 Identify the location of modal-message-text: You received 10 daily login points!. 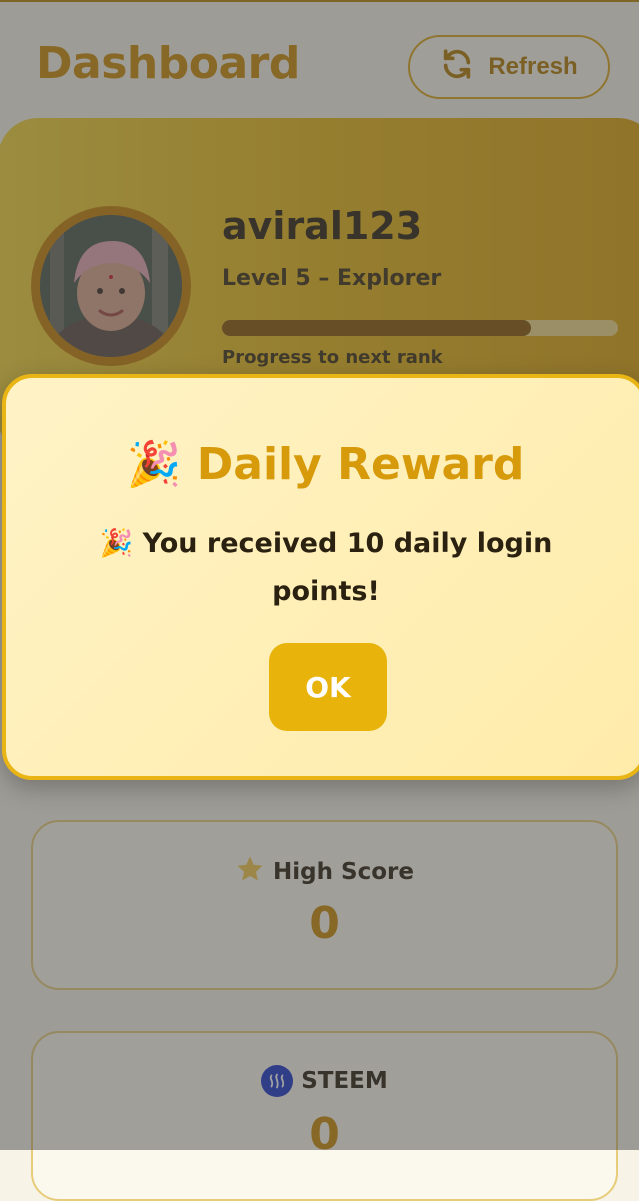
(347, 567).